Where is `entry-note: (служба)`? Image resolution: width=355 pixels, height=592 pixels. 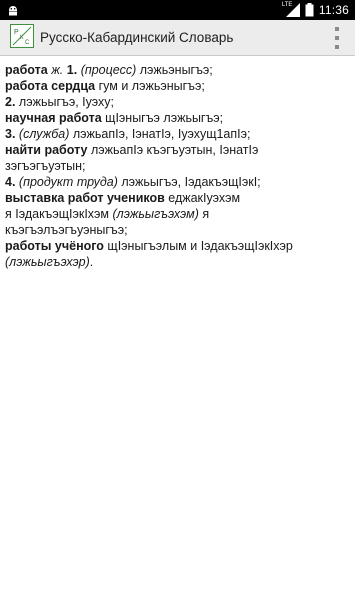
entry-note: (служба) is located at coordinates (44, 134).